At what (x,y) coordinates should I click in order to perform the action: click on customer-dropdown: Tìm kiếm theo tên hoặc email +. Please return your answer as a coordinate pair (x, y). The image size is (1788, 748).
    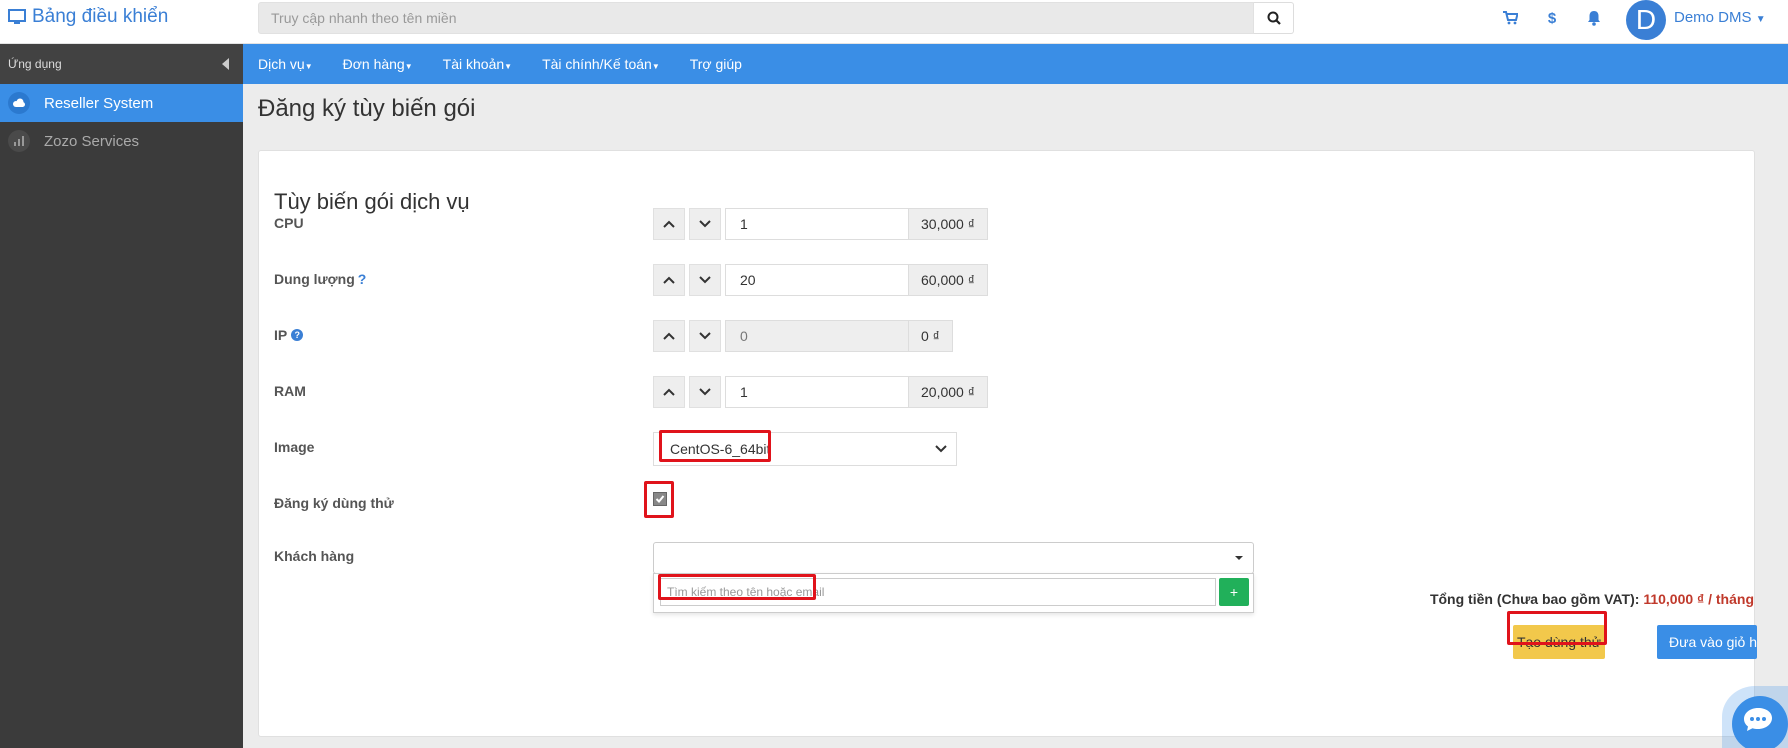
    Looking at the image, I should click on (953, 593).